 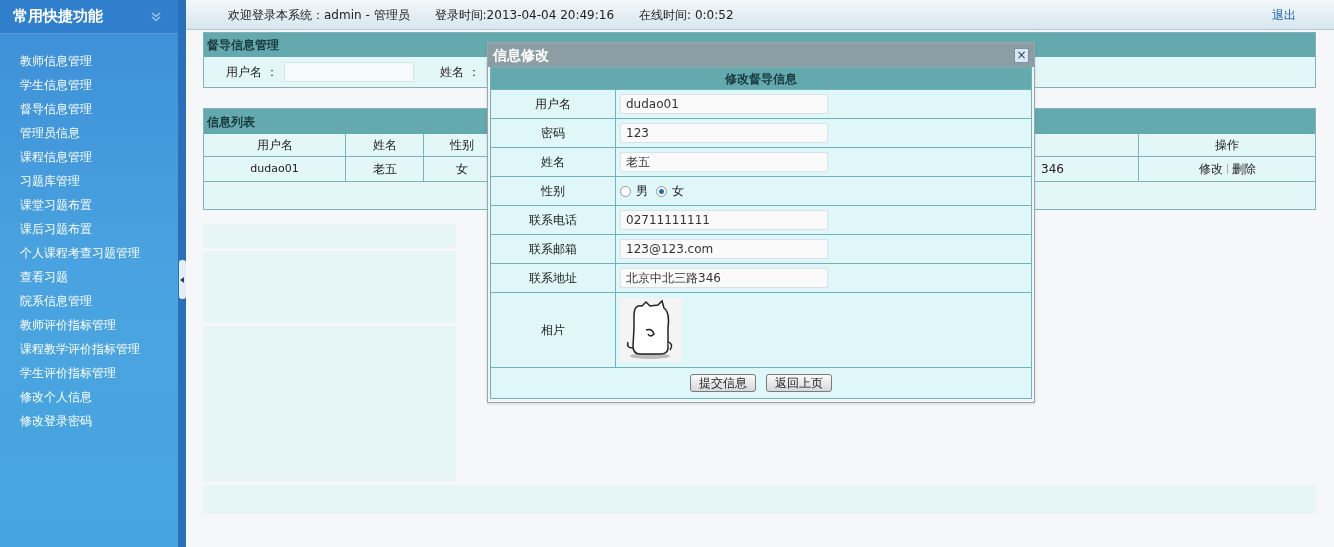 What do you see at coordinates (724, 220) in the screenshot?
I see `text-field: 02711111111` at bounding box center [724, 220].